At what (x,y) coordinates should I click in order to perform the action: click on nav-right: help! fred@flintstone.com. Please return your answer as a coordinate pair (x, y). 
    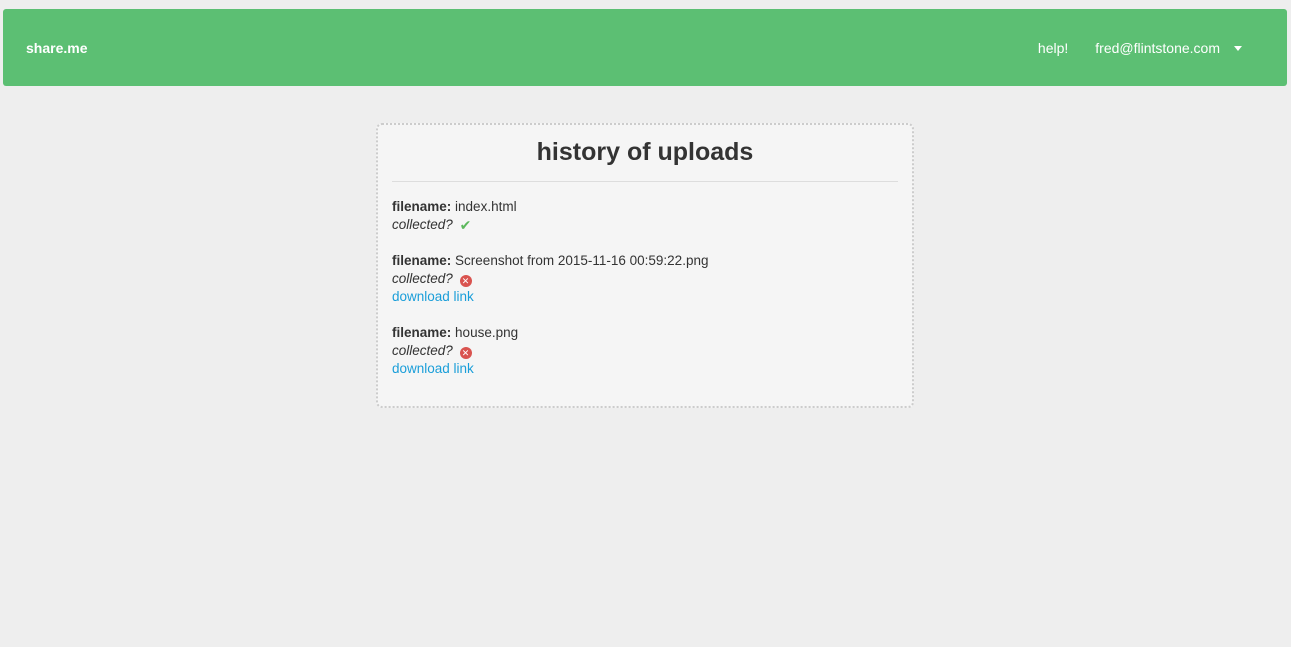
    Looking at the image, I should click on (1140, 48).